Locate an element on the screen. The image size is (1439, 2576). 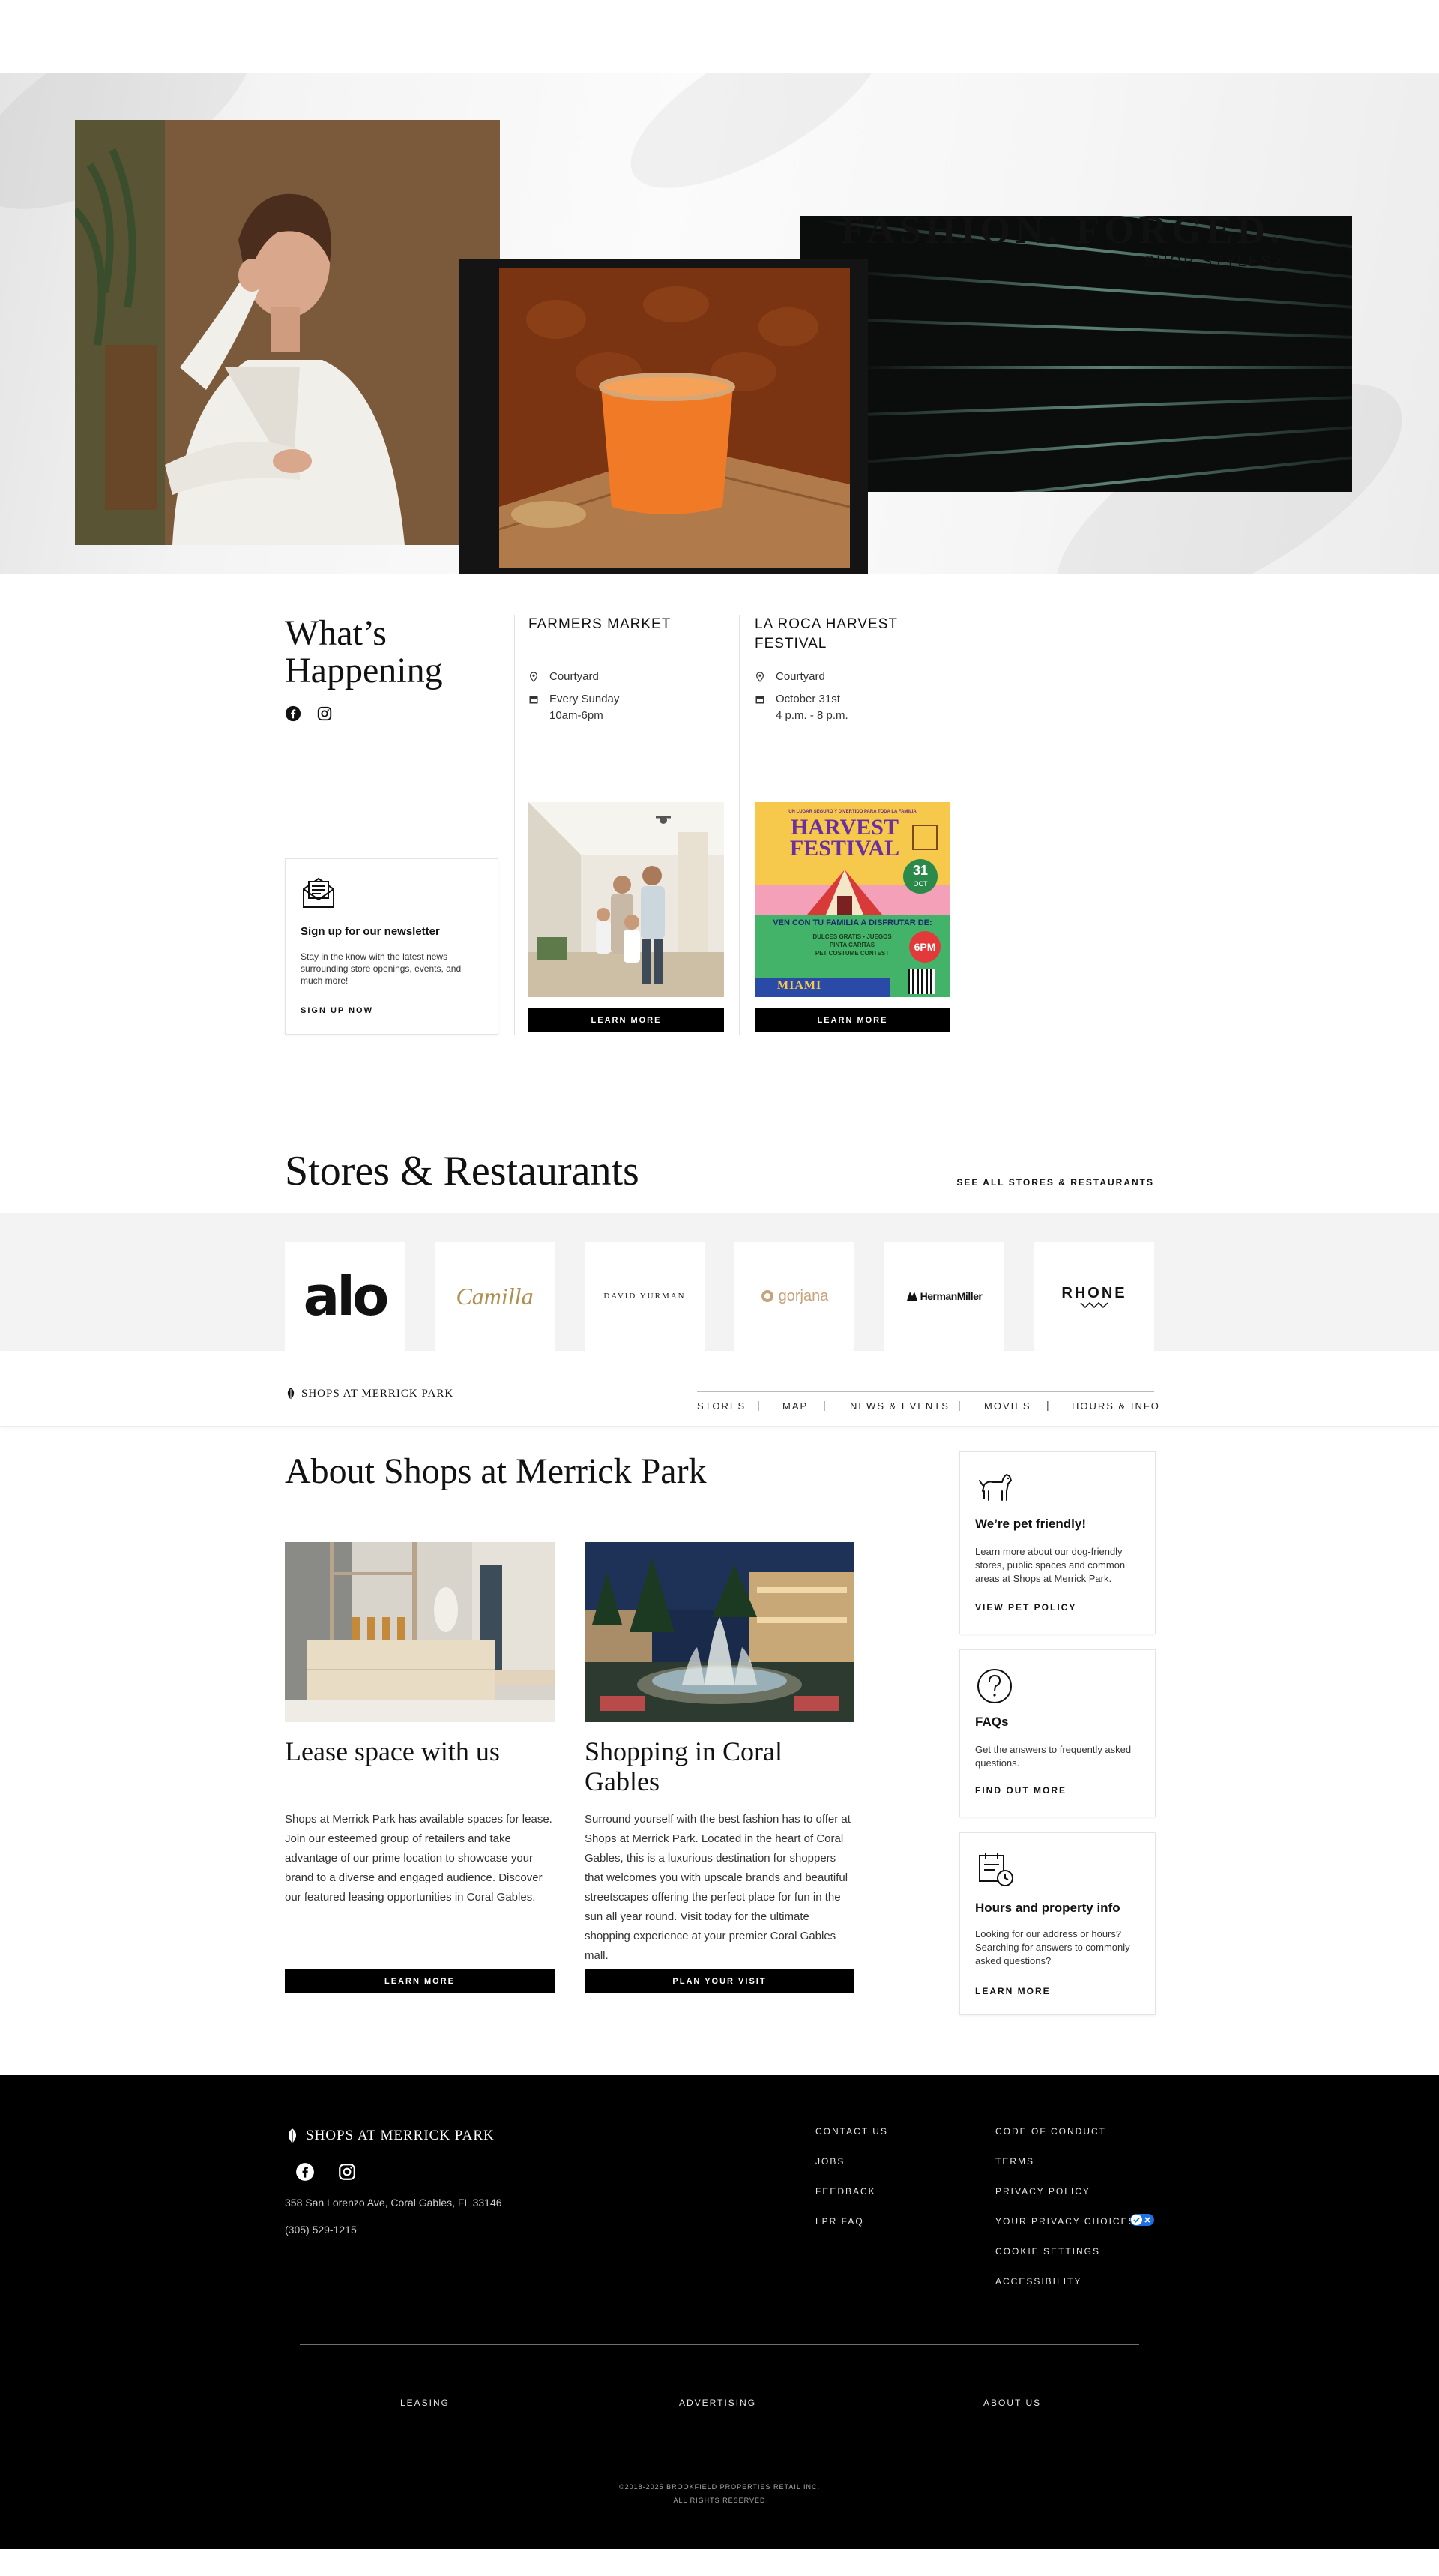
leaf-shadow is located at coordinates (757, 146).